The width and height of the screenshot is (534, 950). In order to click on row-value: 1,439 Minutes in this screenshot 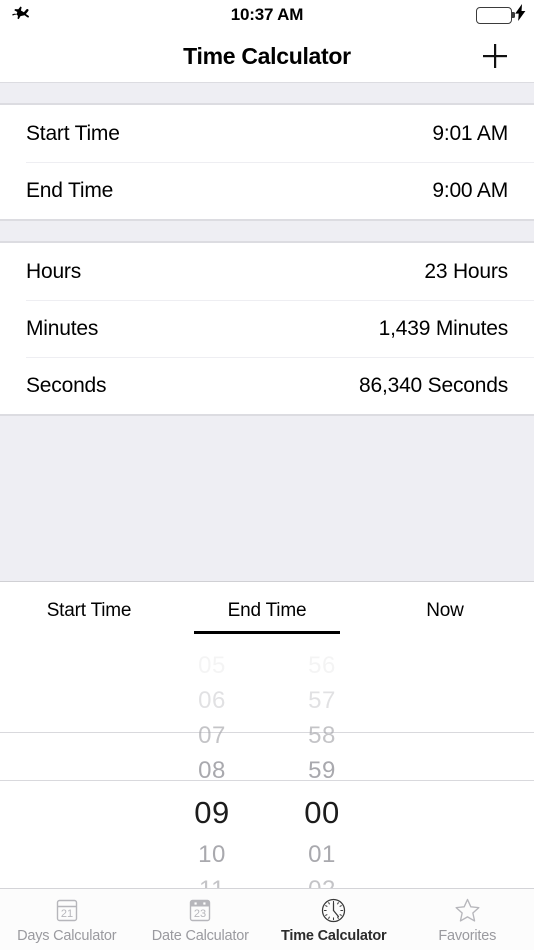, I will do `click(443, 328)`.